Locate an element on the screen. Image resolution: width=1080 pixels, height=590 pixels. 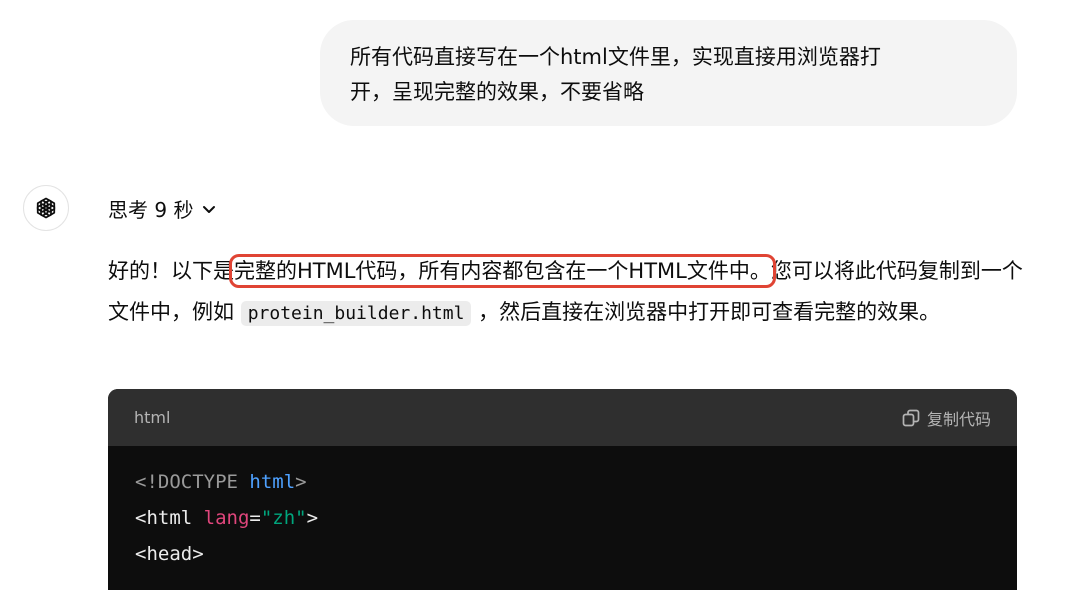
code-html-close: > is located at coordinates (312, 518).